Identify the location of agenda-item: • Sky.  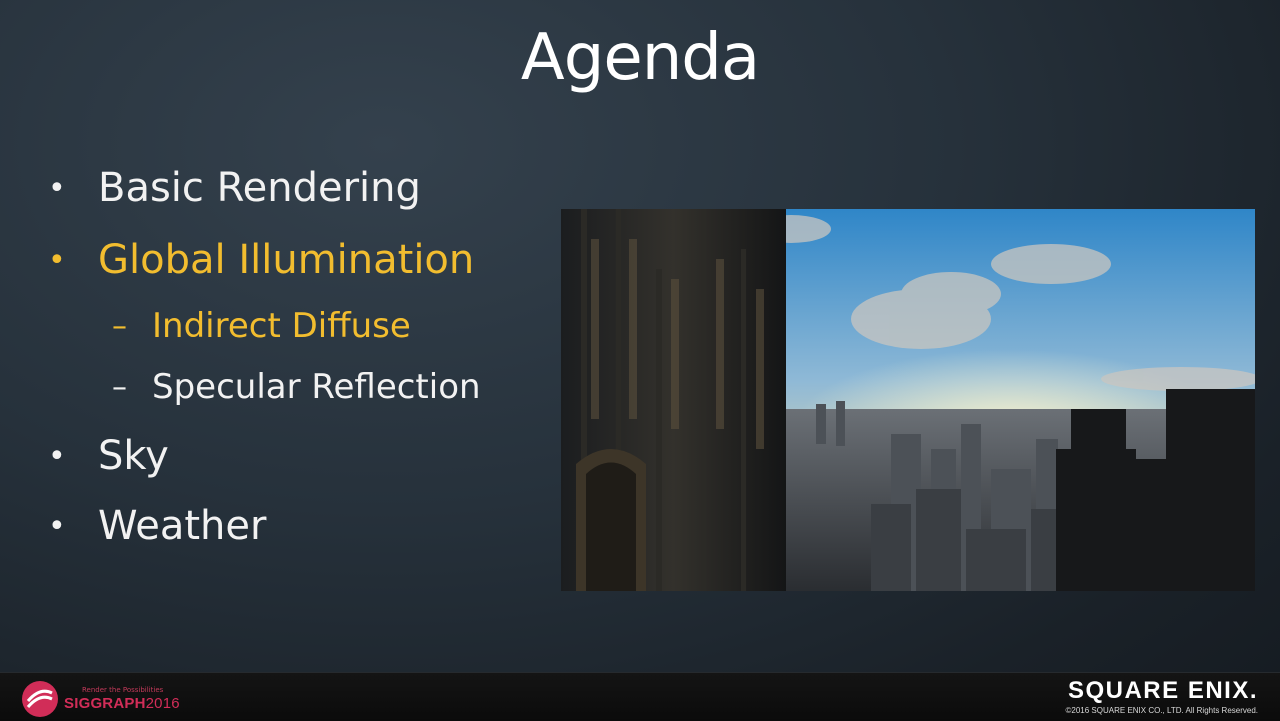
(108, 456).